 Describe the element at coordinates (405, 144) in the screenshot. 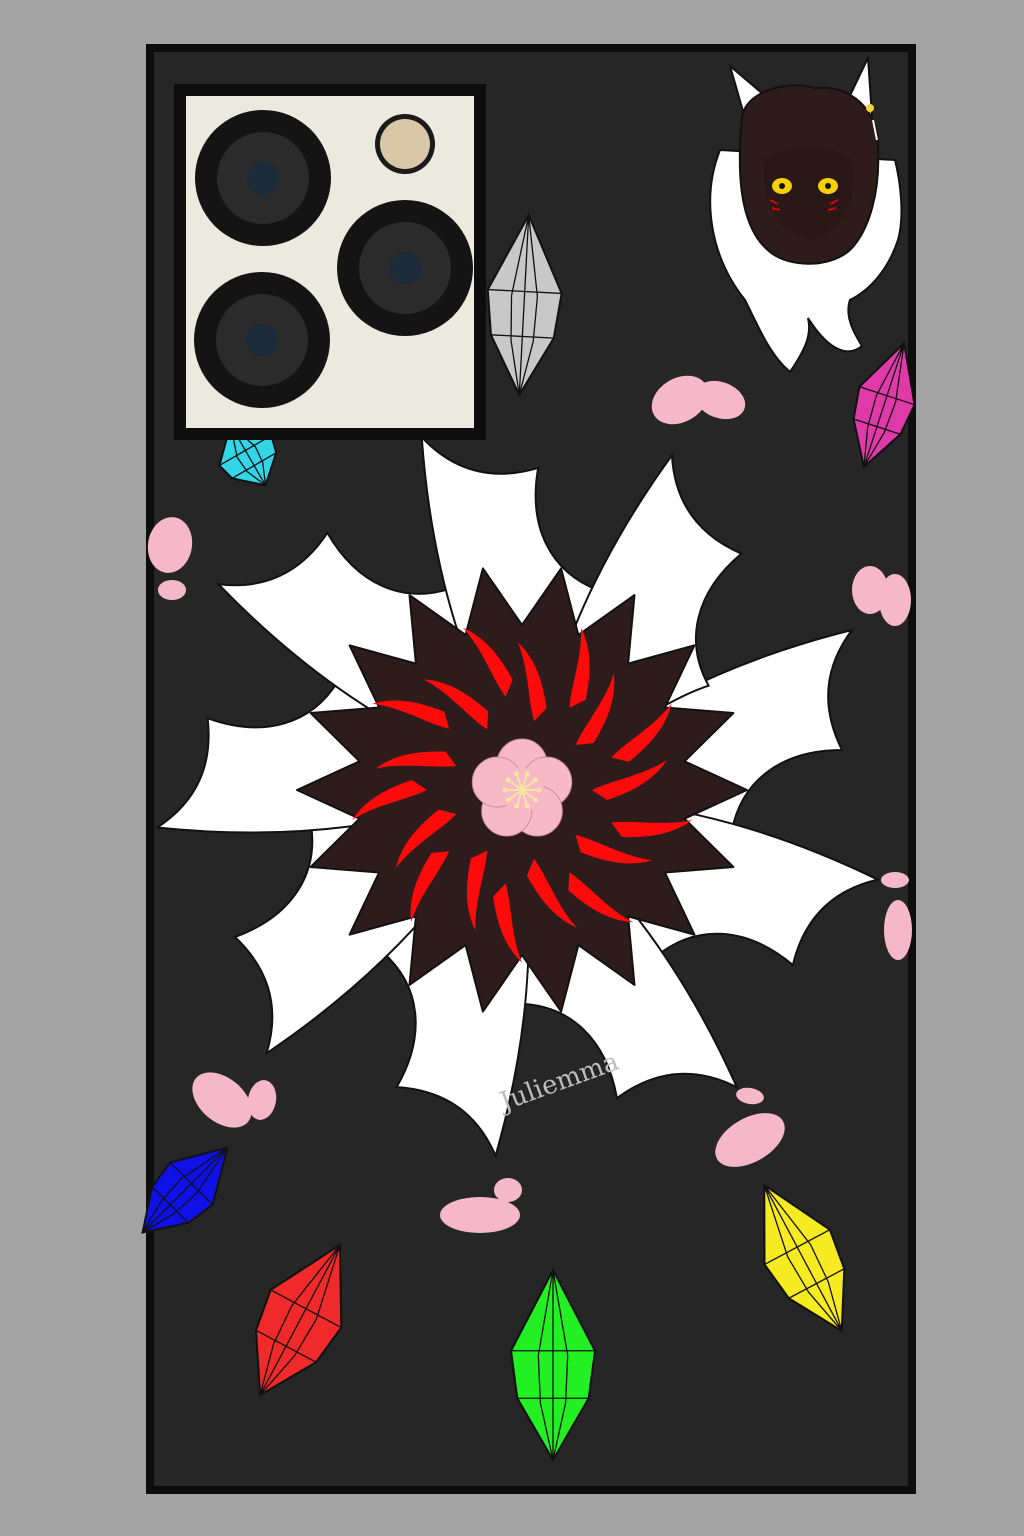

I see `flash-icon` at that location.